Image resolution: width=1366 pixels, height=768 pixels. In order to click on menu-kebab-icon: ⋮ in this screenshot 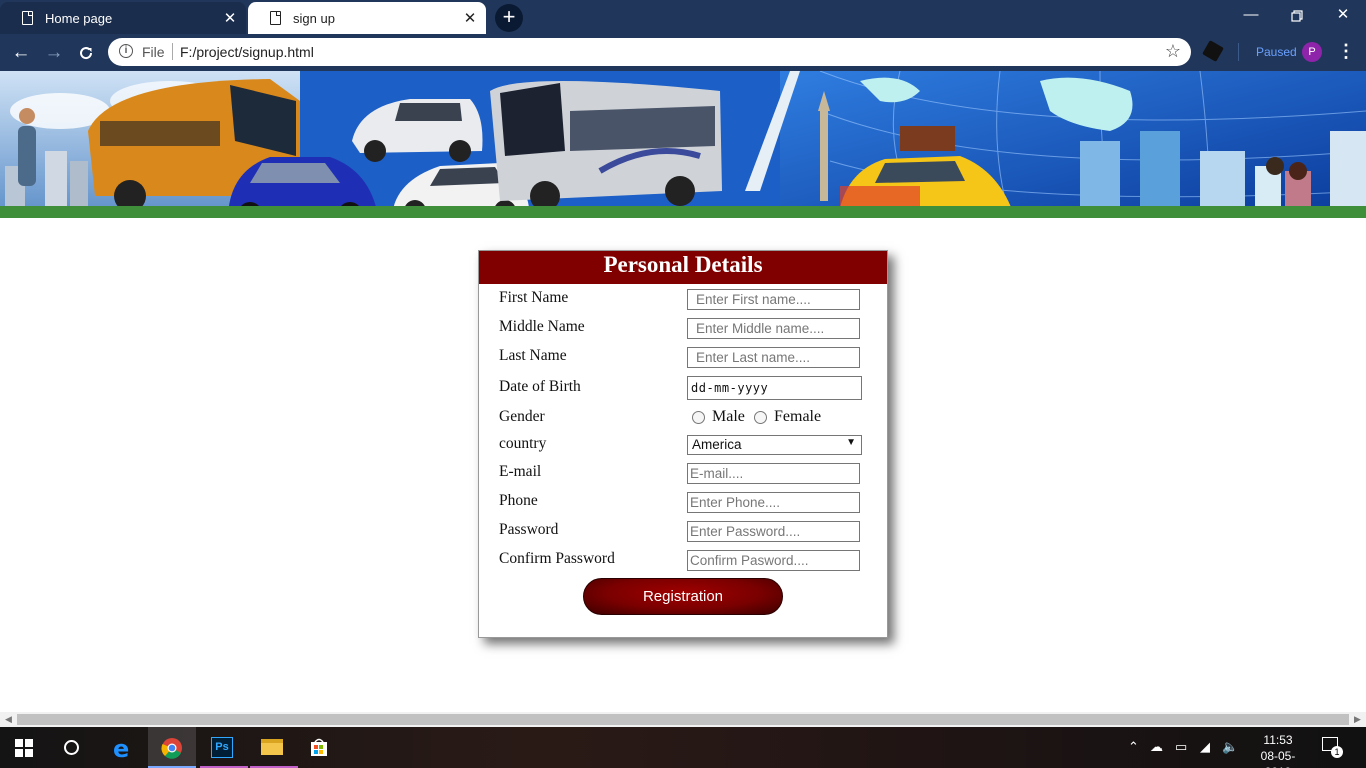, I will do `click(1346, 51)`.